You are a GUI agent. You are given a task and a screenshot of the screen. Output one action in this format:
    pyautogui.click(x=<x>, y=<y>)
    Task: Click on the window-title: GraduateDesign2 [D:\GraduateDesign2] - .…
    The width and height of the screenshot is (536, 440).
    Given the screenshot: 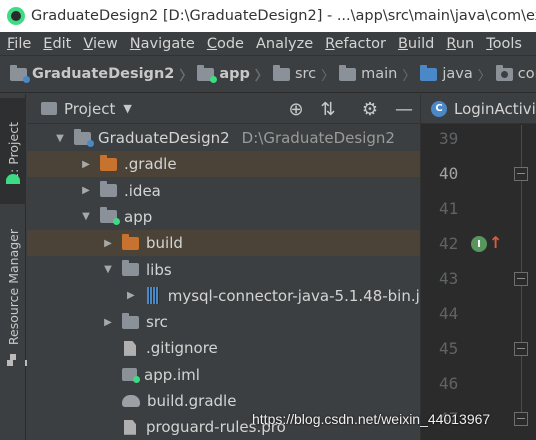 What is the action you would take?
    pyautogui.click(x=283, y=16)
    